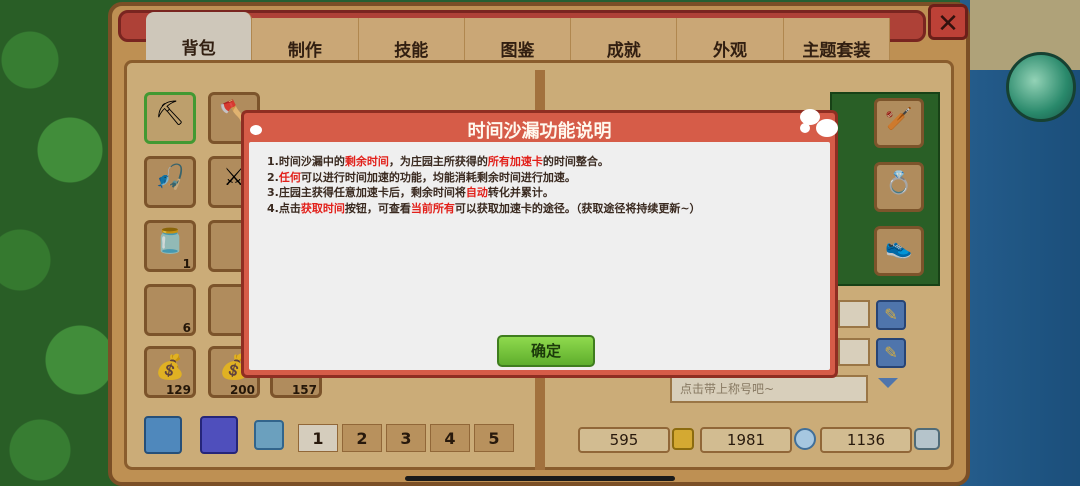 The width and height of the screenshot is (1080, 486). I want to click on rule-line: 3.庄园主获得任意加速卡后，剩余时间将自动转化并累计。, so click(547, 193).